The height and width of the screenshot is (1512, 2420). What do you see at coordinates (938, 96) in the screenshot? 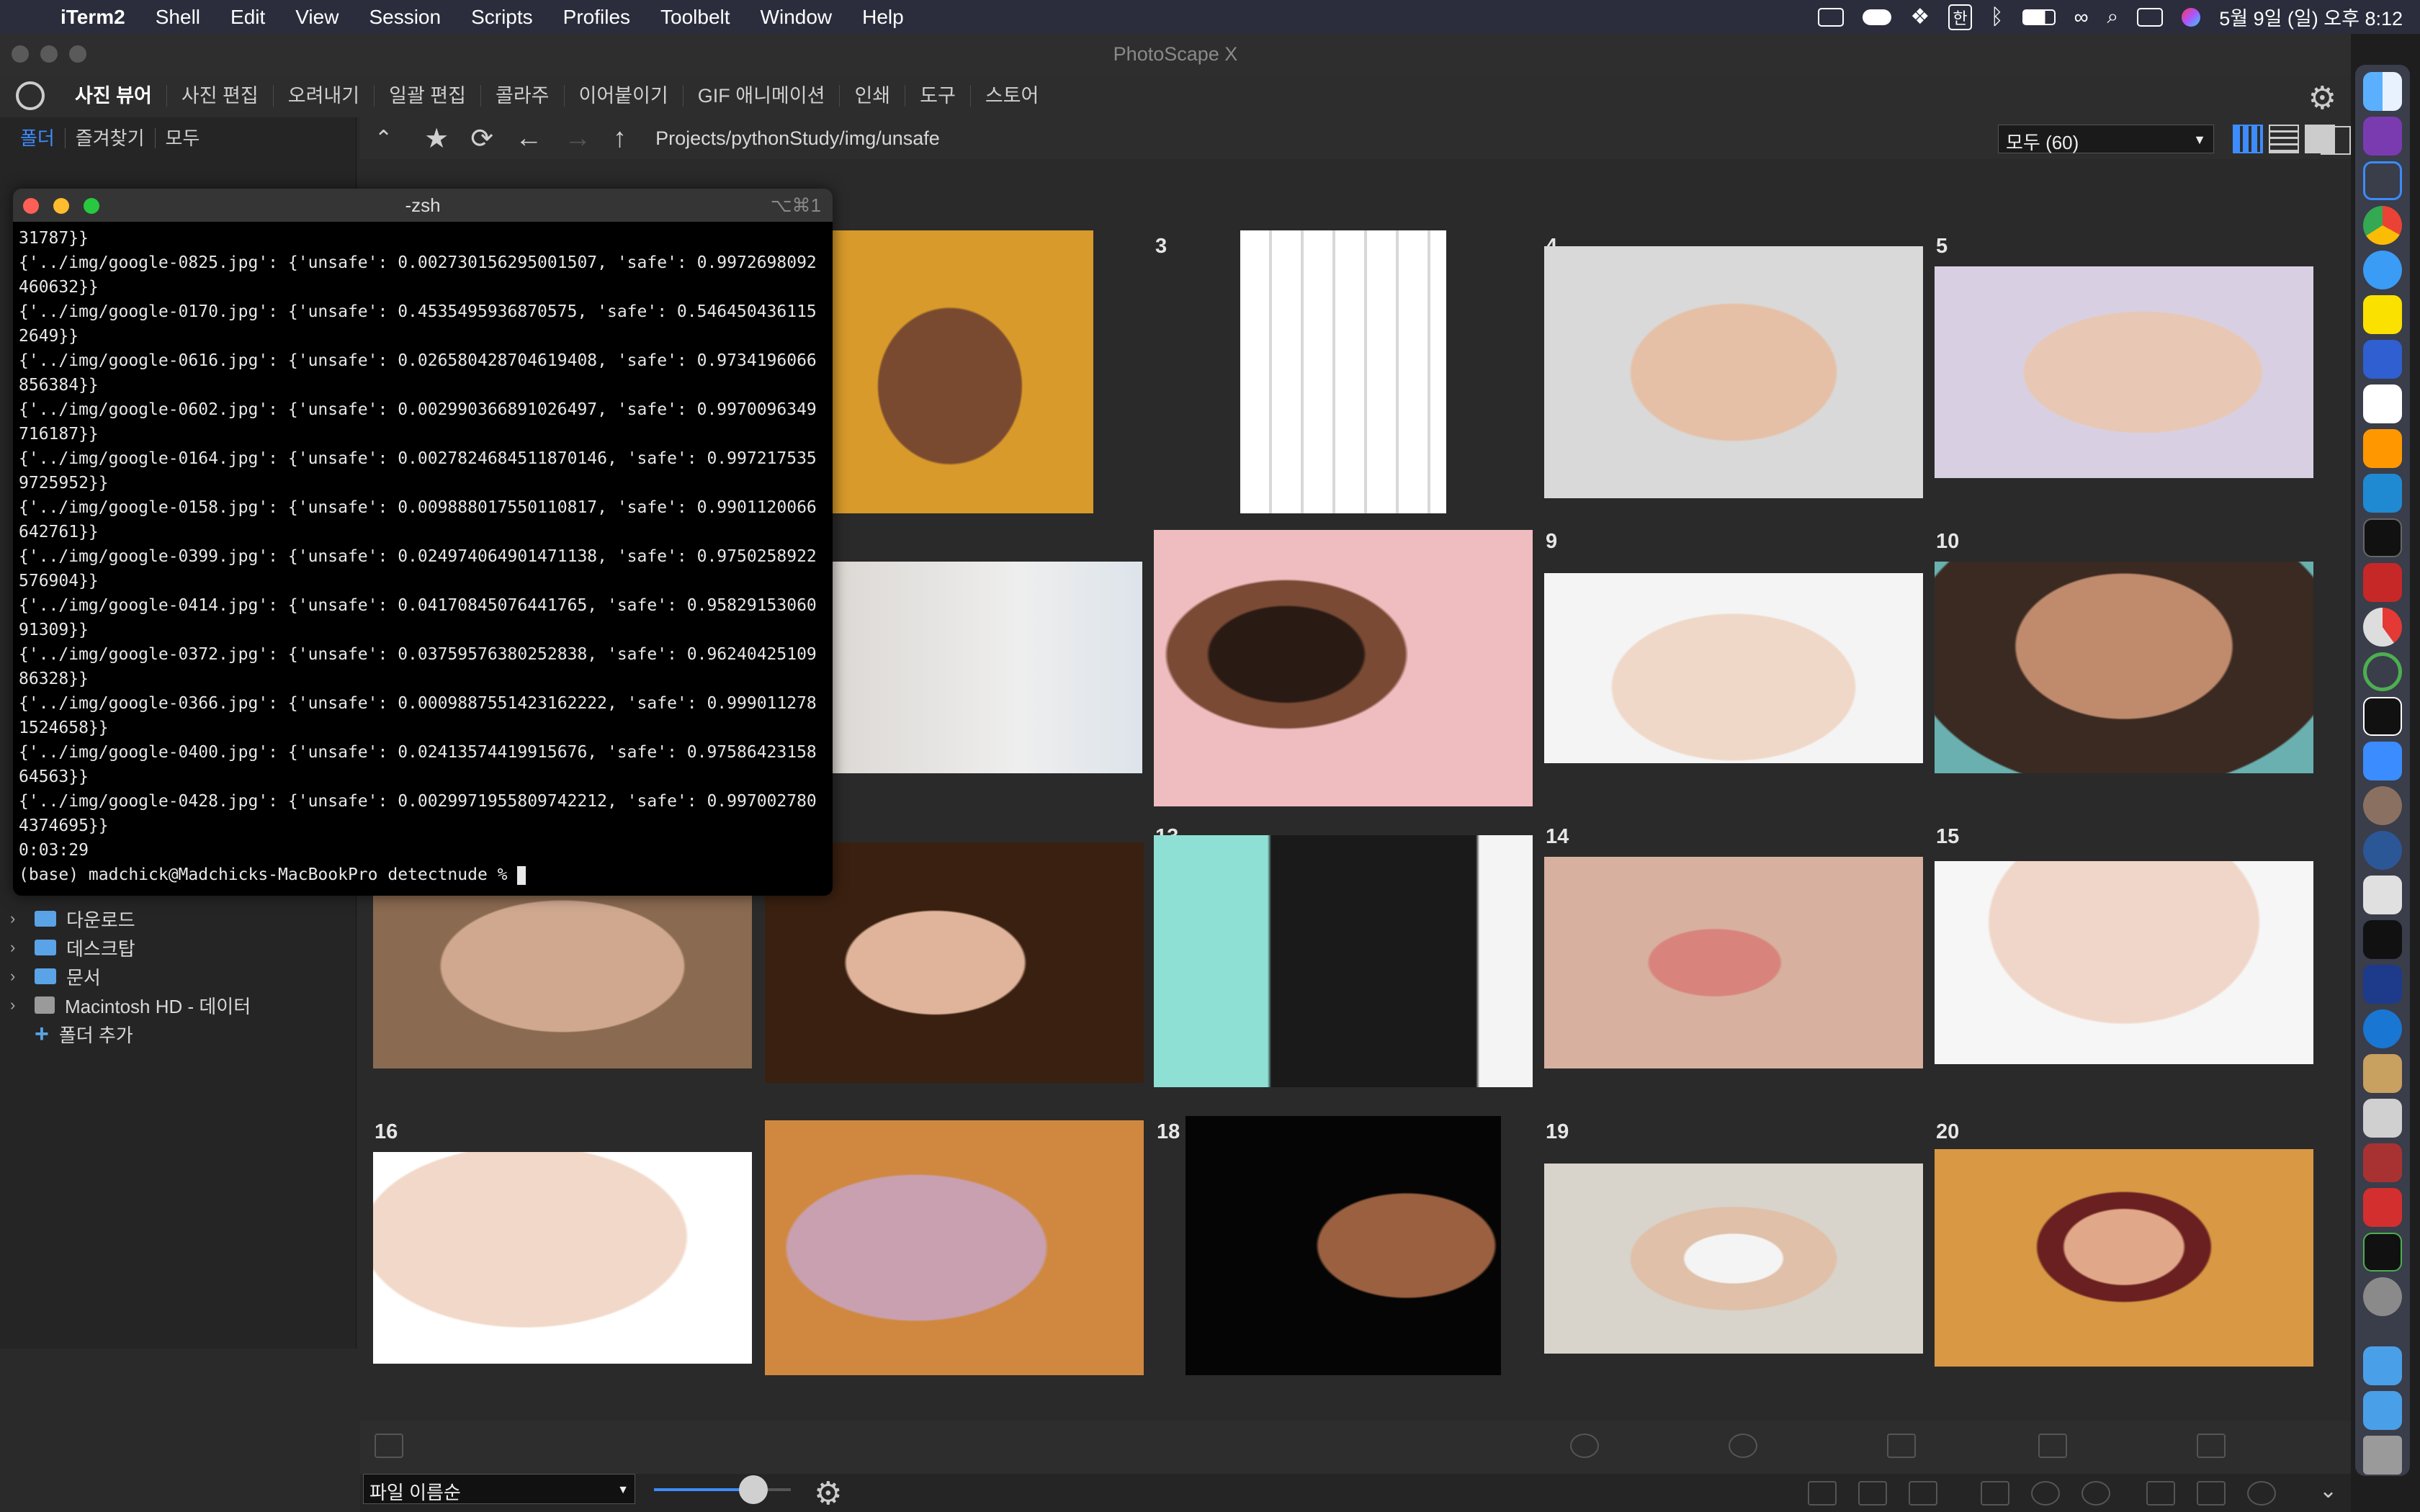
I see `tab-tools: 도구` at bounding box center [938, 96].